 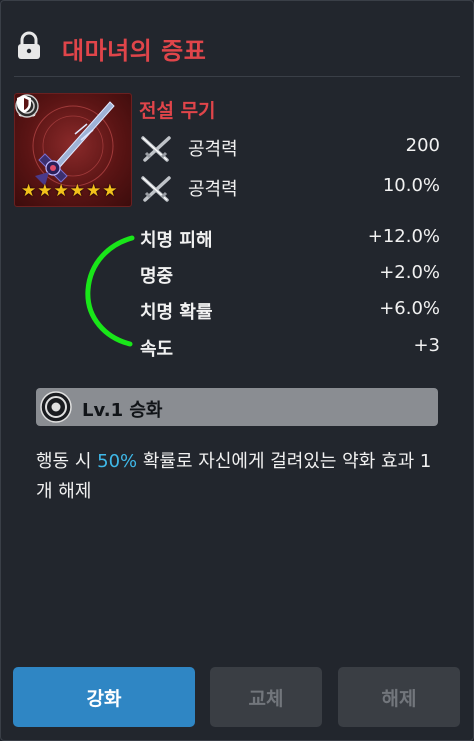 What do you see at coordinates (176, 312) in the screenshot?
I see `sub-stat-name: 치명 확률` at bounding box center [176, 312].